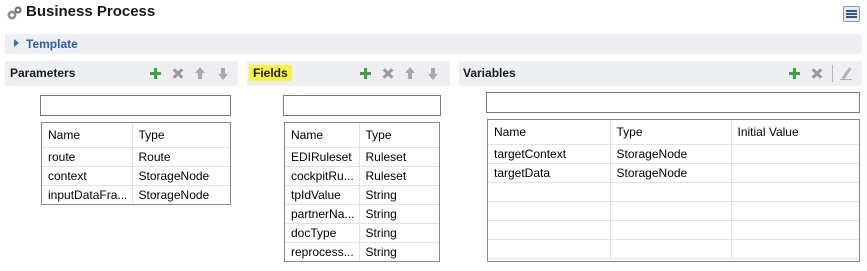 This screenshot has width=867, height=271. I want to click on template-section: Template, so click(433, 44).